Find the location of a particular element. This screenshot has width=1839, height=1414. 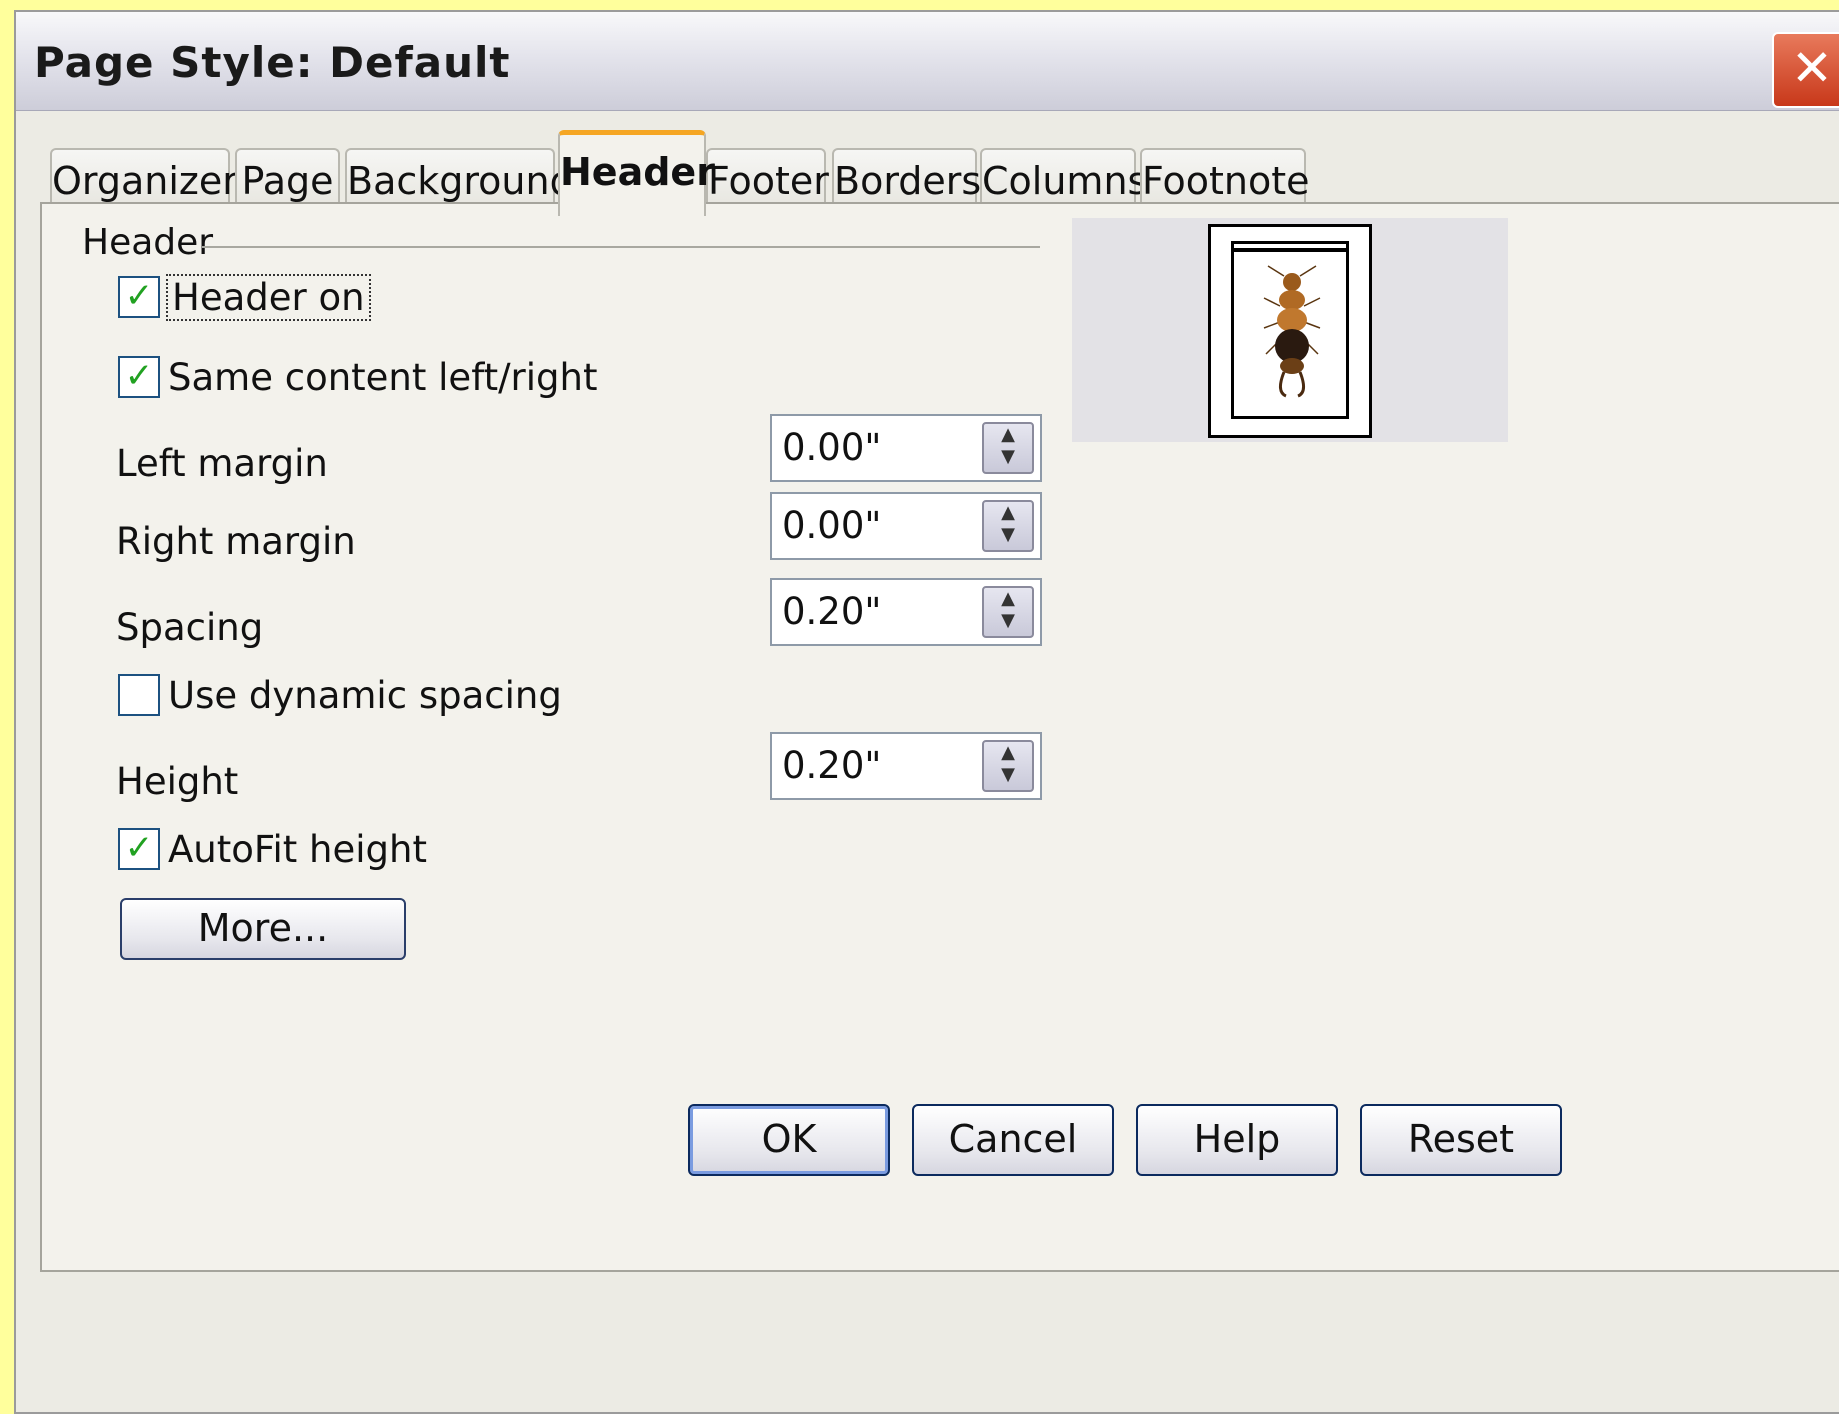

help-button: Help is located at coordinates (1237, 1140).